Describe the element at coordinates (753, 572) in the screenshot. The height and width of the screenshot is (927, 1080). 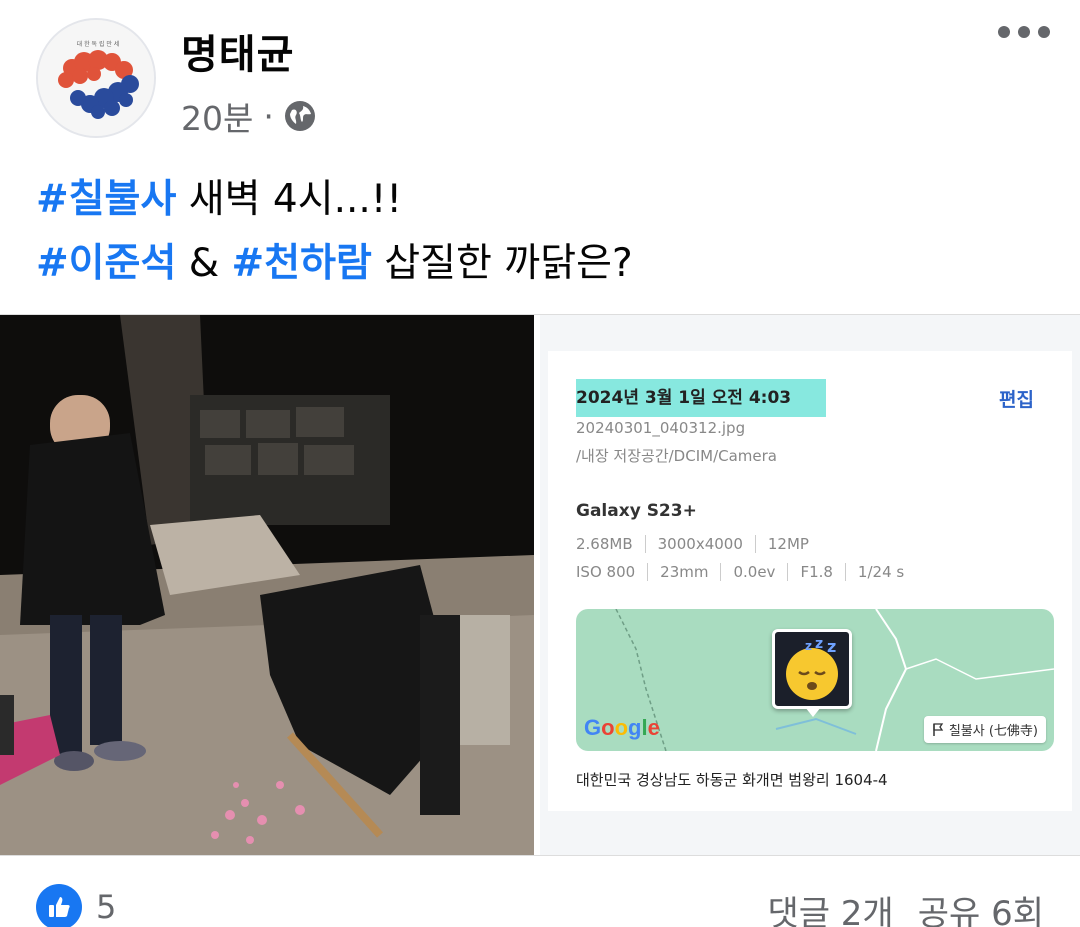
I see `spec-exposure: 0.0ev` at that location.